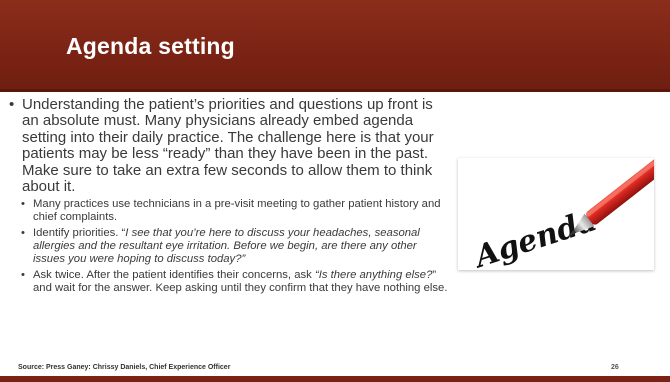  Describe the element at coordinates (335, 379) in the screenshot. I see `bottom-rule` at that location.